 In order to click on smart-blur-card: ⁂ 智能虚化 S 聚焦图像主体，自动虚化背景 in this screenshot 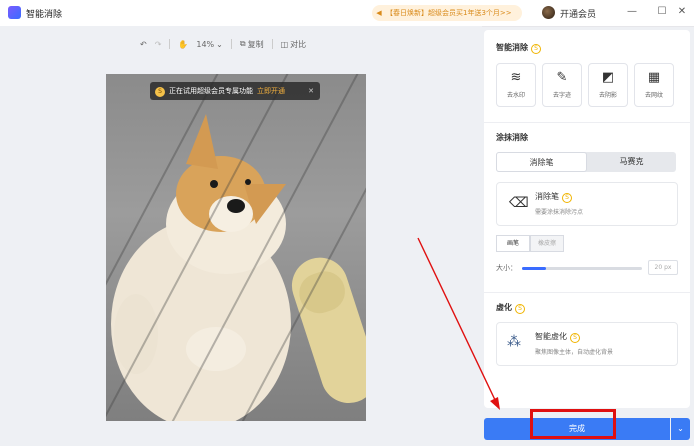, I will do `click(587, 344)`.